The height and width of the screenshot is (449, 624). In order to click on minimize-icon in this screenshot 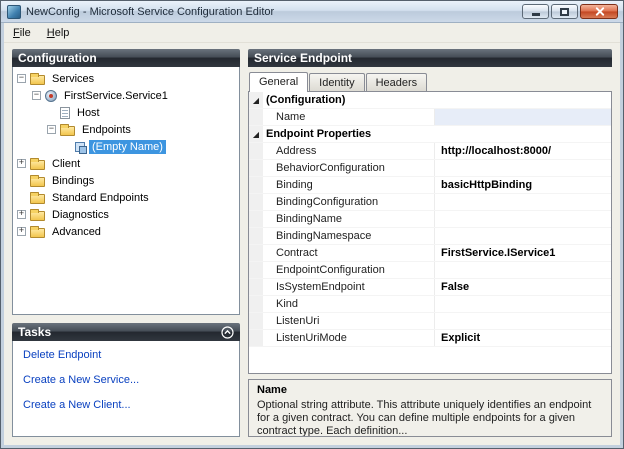, I will do `click(535, 14)`.